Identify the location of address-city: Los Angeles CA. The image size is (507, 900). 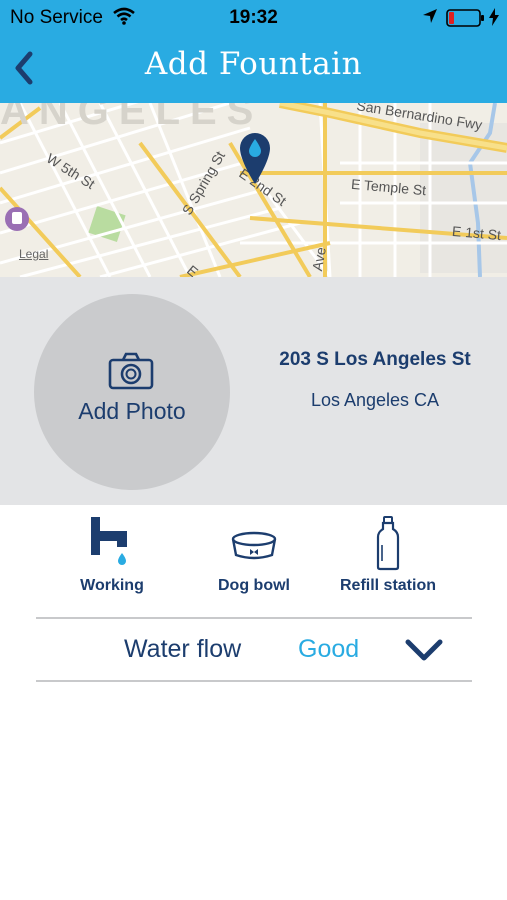
(375, 400).